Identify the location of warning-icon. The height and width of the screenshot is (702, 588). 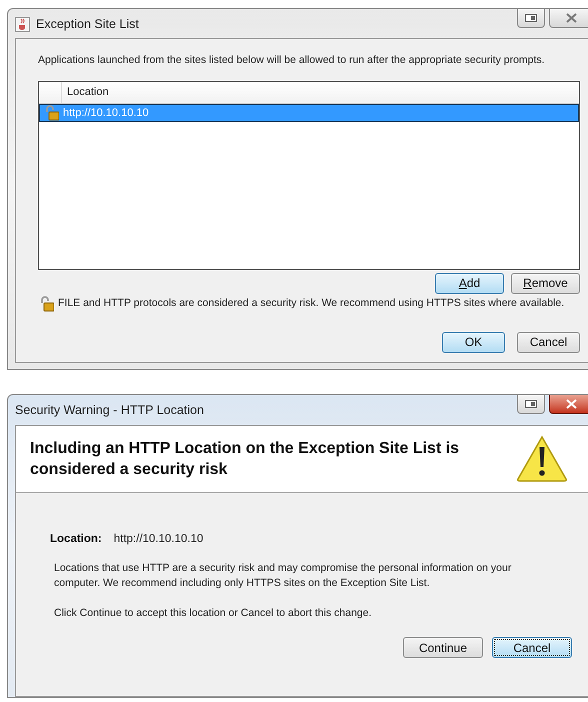
(542, 459).